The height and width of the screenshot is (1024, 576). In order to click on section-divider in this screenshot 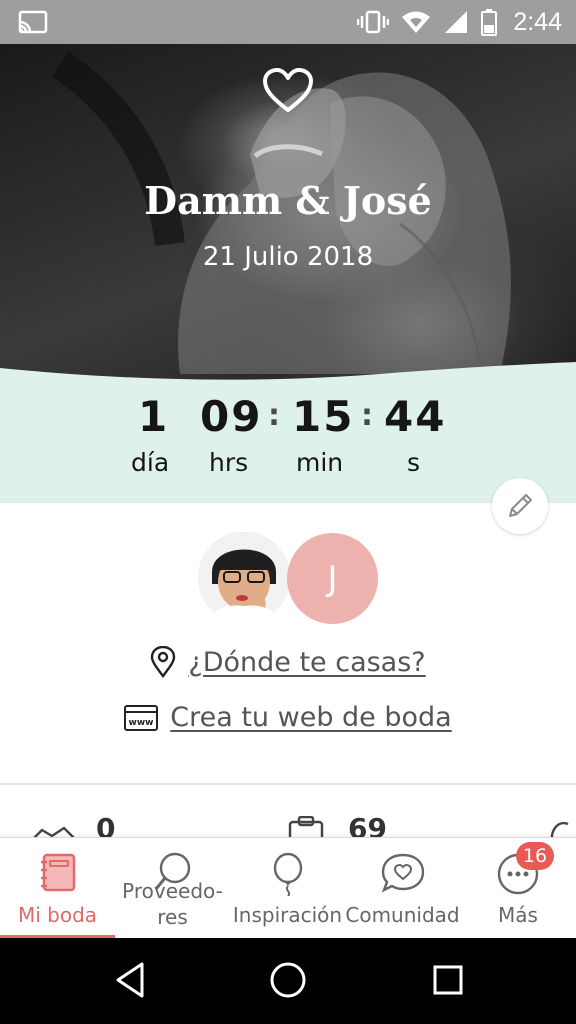, I will do `click(288, 784)`.